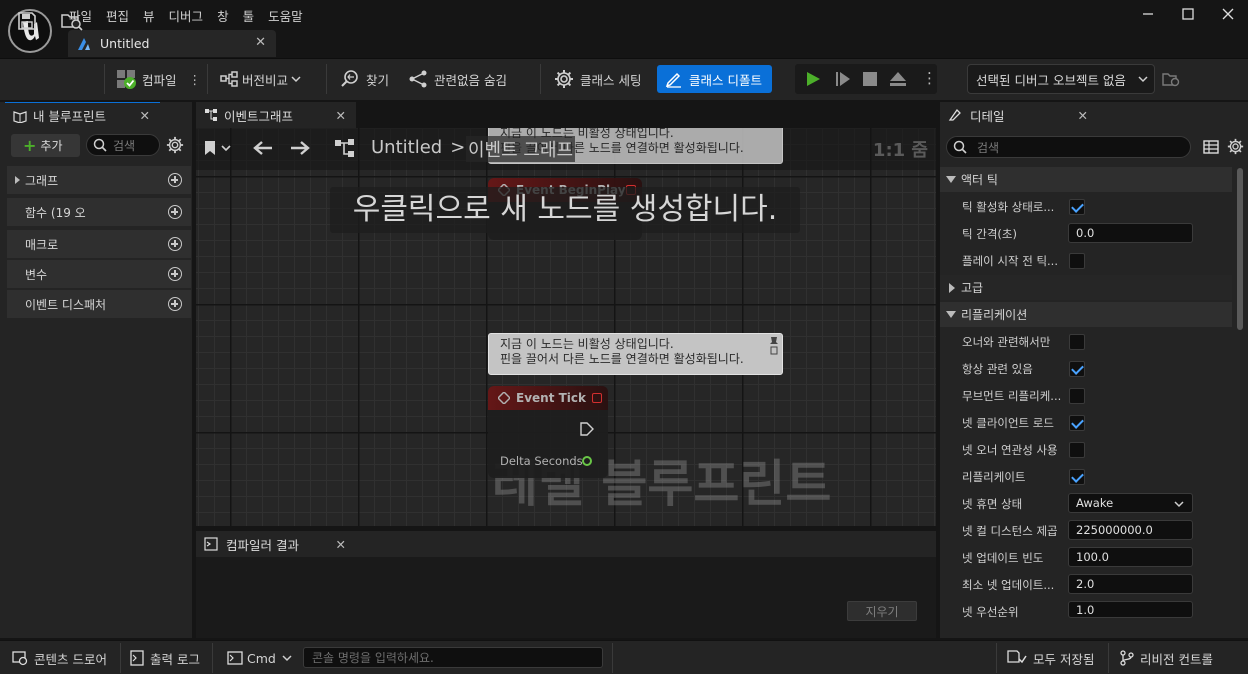 Image resolution: width=1248 pixels, height=674 pixels. I want to click on details-tab: 디테일 ✕, so click(1019, 115).